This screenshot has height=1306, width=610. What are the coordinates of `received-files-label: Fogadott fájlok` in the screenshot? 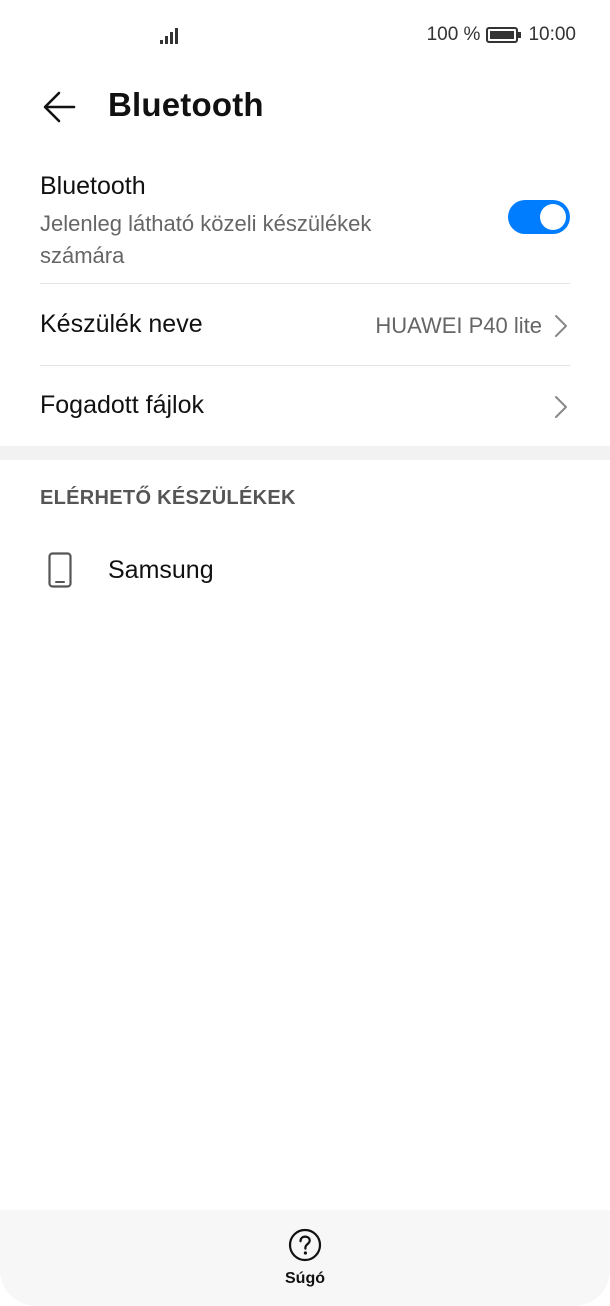 It's located at (122, 405).